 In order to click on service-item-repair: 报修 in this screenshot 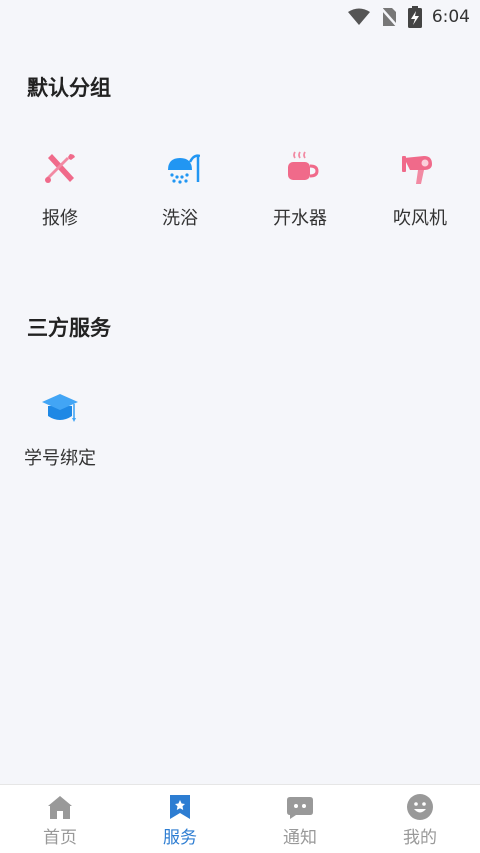, I will do `click(60, 189)`.